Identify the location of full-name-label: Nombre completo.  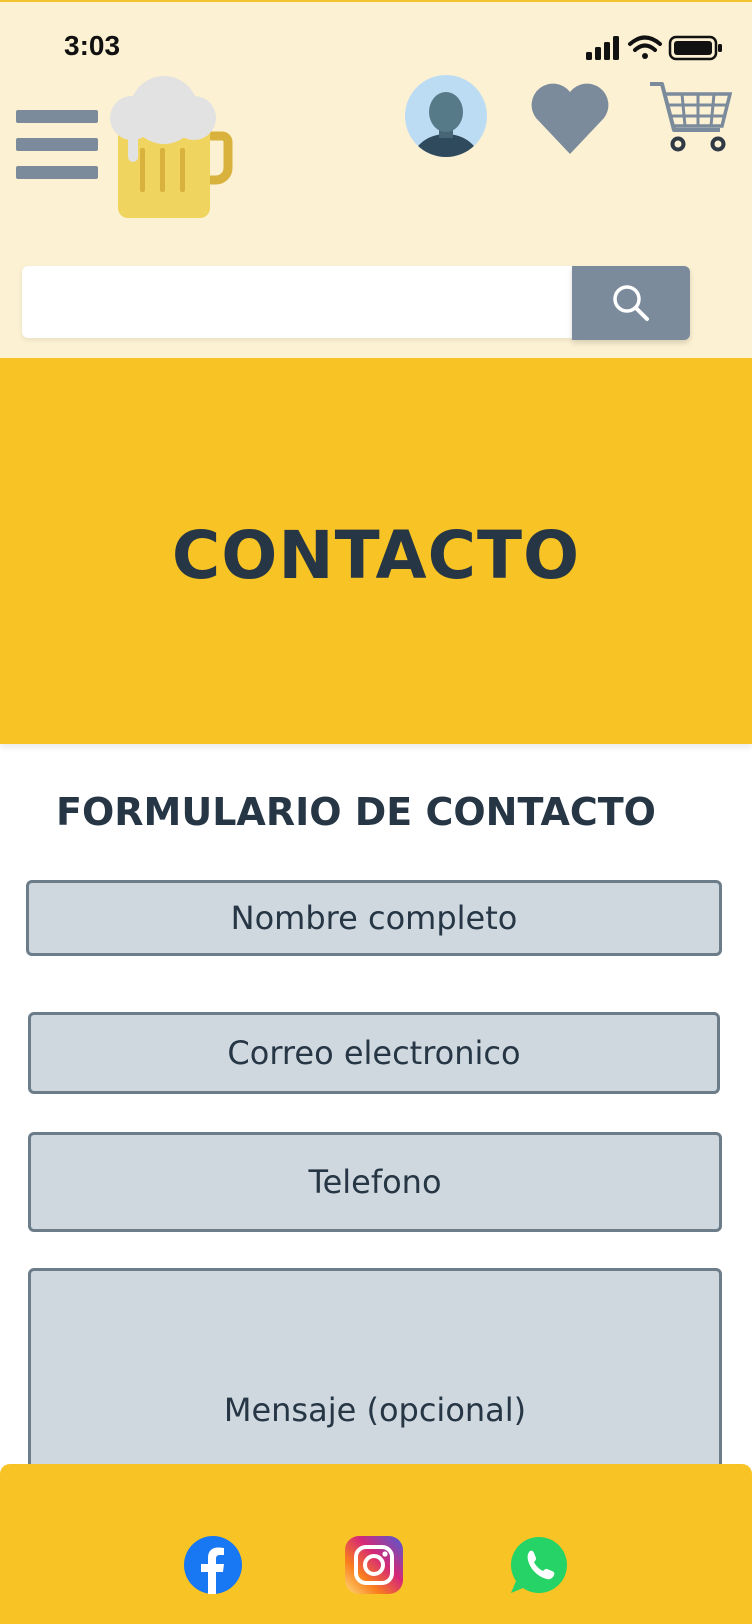
(374, 918).